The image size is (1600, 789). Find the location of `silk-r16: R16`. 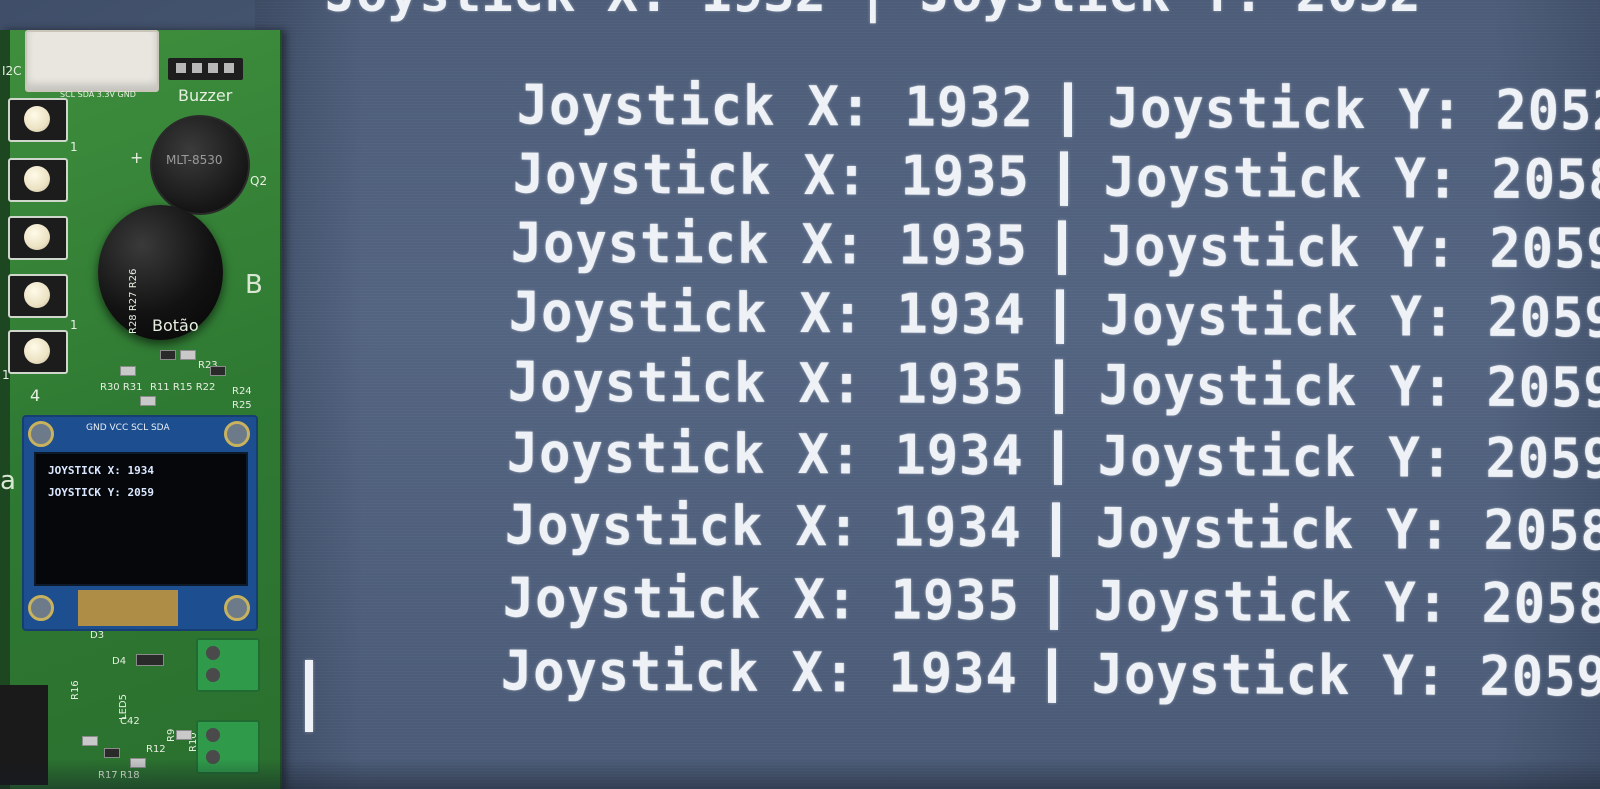

silk-r16: R16 is located at coordinates (75, 690).